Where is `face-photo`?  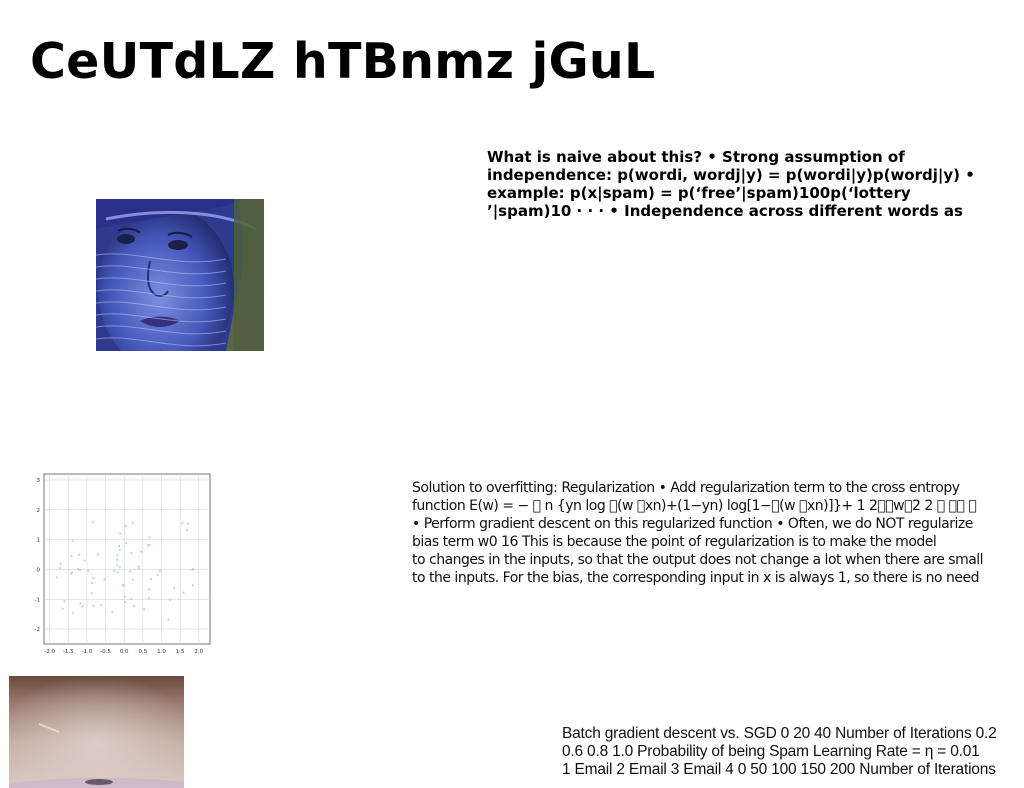 face-photo is located at coordinates (180, 275).